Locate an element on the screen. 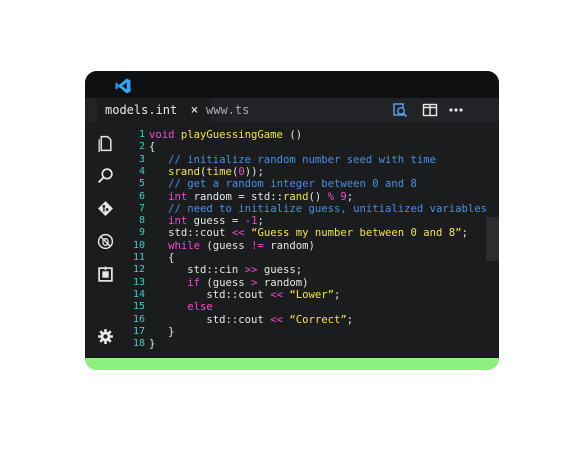 The height and width of the screenshot is (450, 579). code-token: int is located at coordinates (181, 221).